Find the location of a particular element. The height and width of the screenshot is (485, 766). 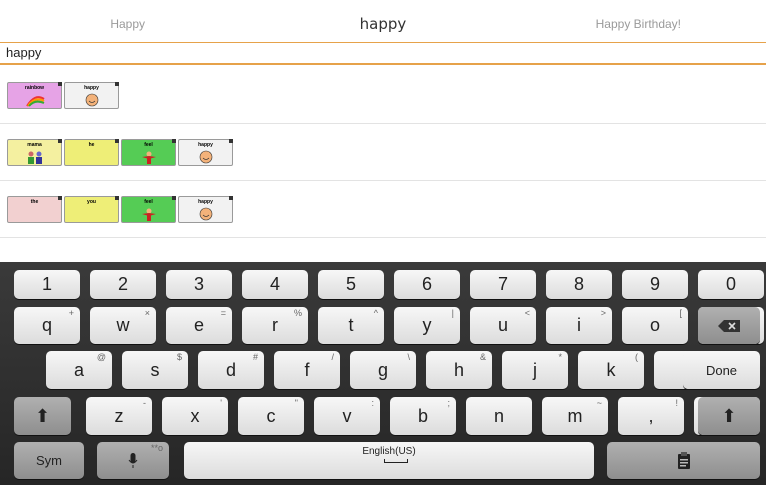

sentence-row: rainbow happy is located at coordinates (383, 95).